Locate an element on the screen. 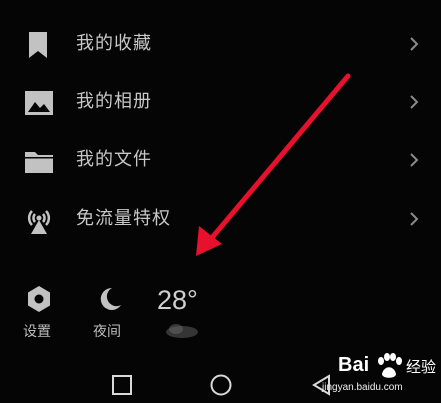 The width and height of the screenshot is (441, 403). recent-apps-square-icon is located at coordinates (122, 385).